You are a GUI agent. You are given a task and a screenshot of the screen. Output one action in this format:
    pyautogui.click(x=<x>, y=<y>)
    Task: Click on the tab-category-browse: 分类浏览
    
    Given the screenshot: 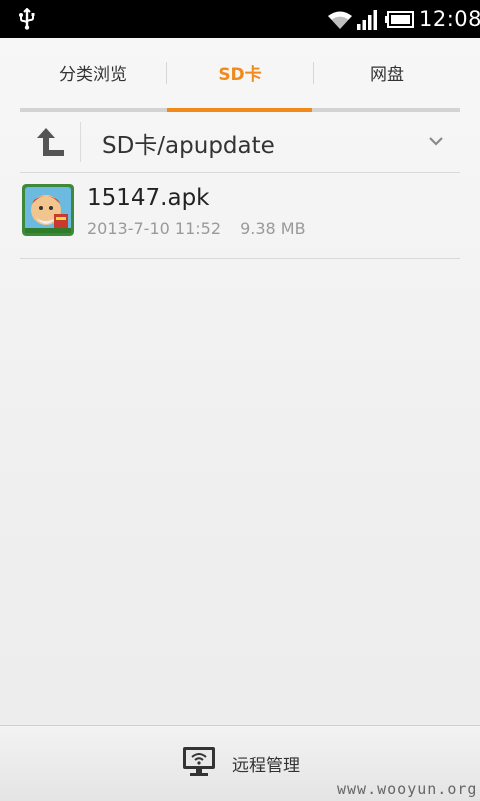 What is the action you would take?
    pyautogui.click(x=93, y=75)
    